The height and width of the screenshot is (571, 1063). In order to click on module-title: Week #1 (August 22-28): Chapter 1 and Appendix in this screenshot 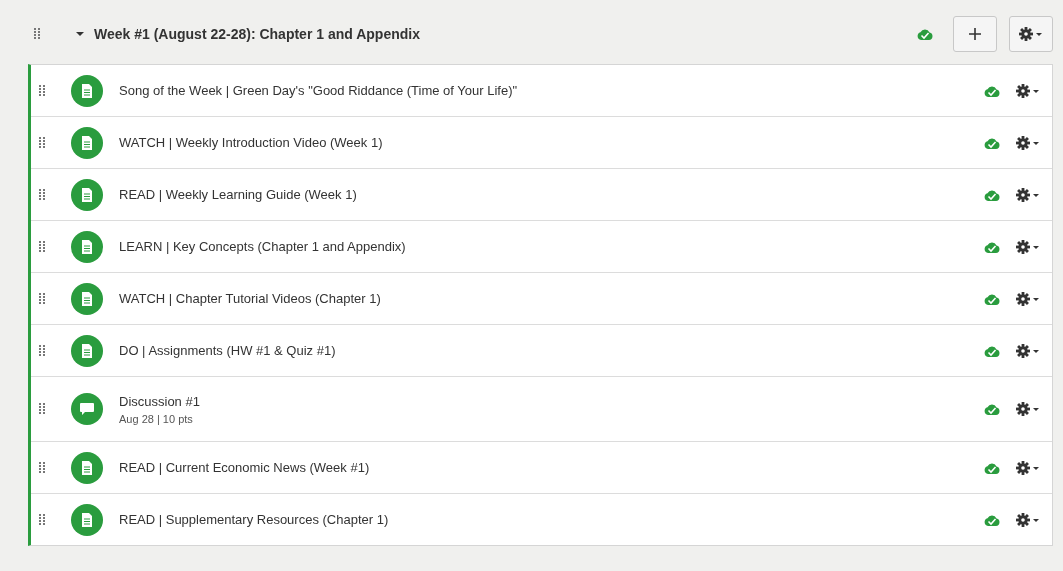, I will do `click(257, 34)`.